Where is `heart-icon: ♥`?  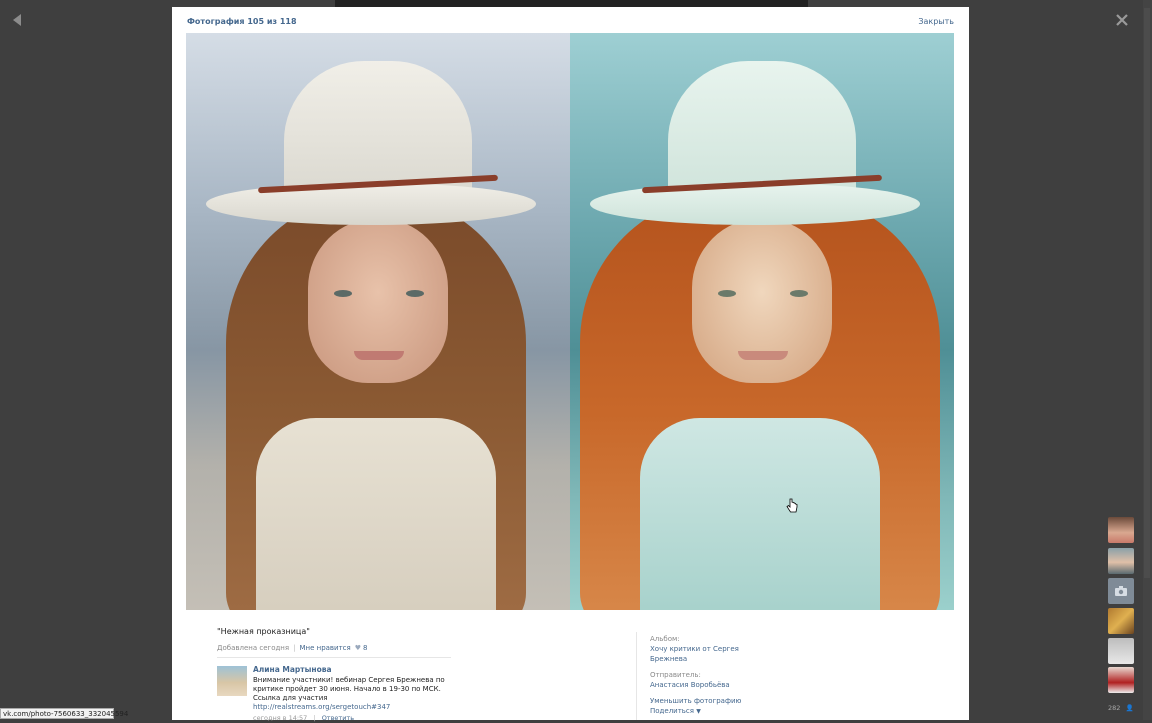 heart-icon: ♥ is located at coordinates (358, 648).